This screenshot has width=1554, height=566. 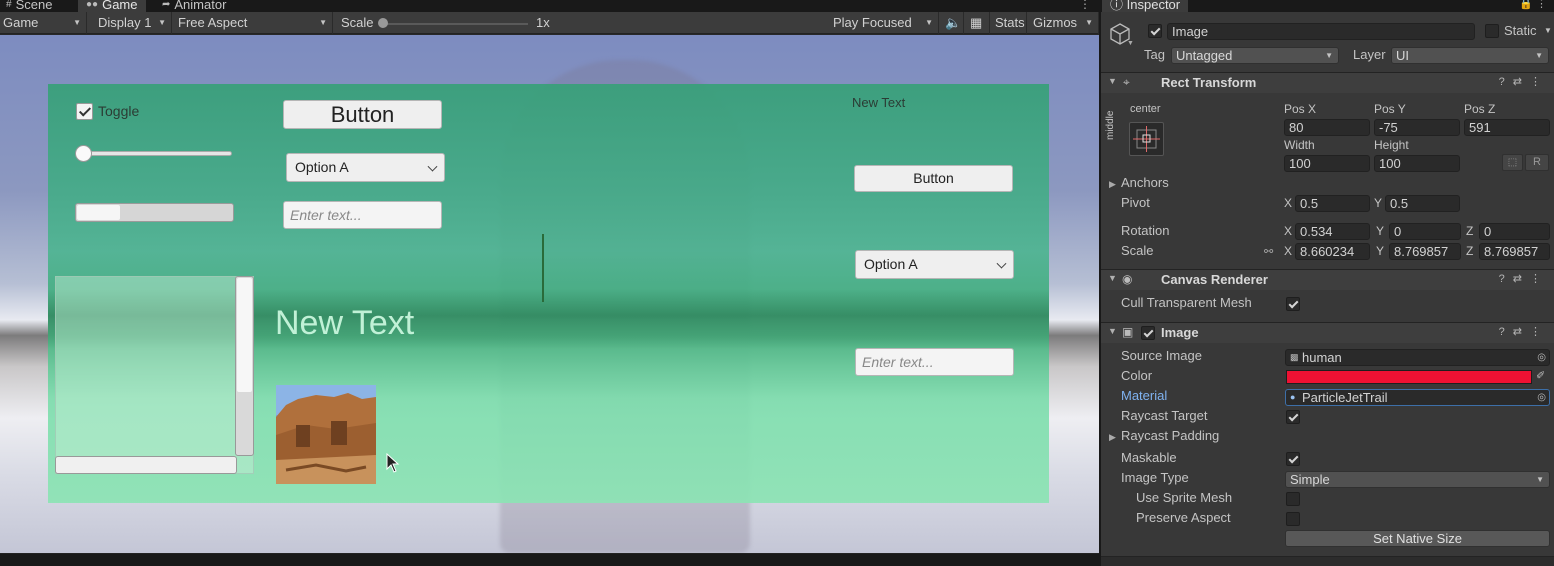 I want to click on scene-icon: #, so click(x=9, y=5).